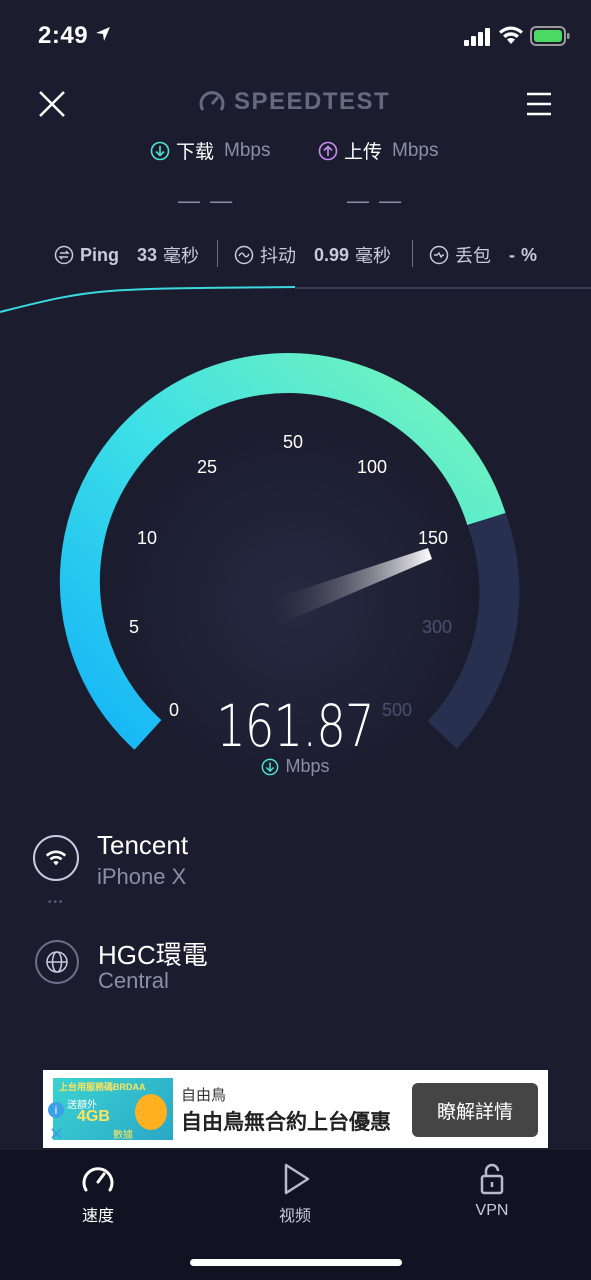 This screenshot has height=1280, width=591. I want to click on gauge-tick: 300, so click(437, 627).